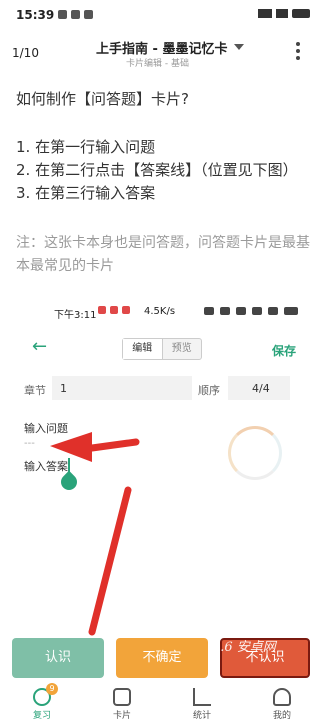 Image resolution: width=324 pixels, height=721 pixels. Describe the element at coordinates (41, 716) in the screenshot. I see `nav-label: 复习` at that location.